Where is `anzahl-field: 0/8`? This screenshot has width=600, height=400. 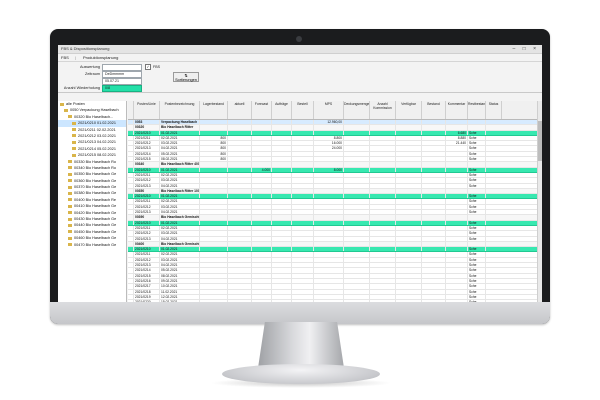
anzahl-field: 0/8 is located at coordinates (122, 88).